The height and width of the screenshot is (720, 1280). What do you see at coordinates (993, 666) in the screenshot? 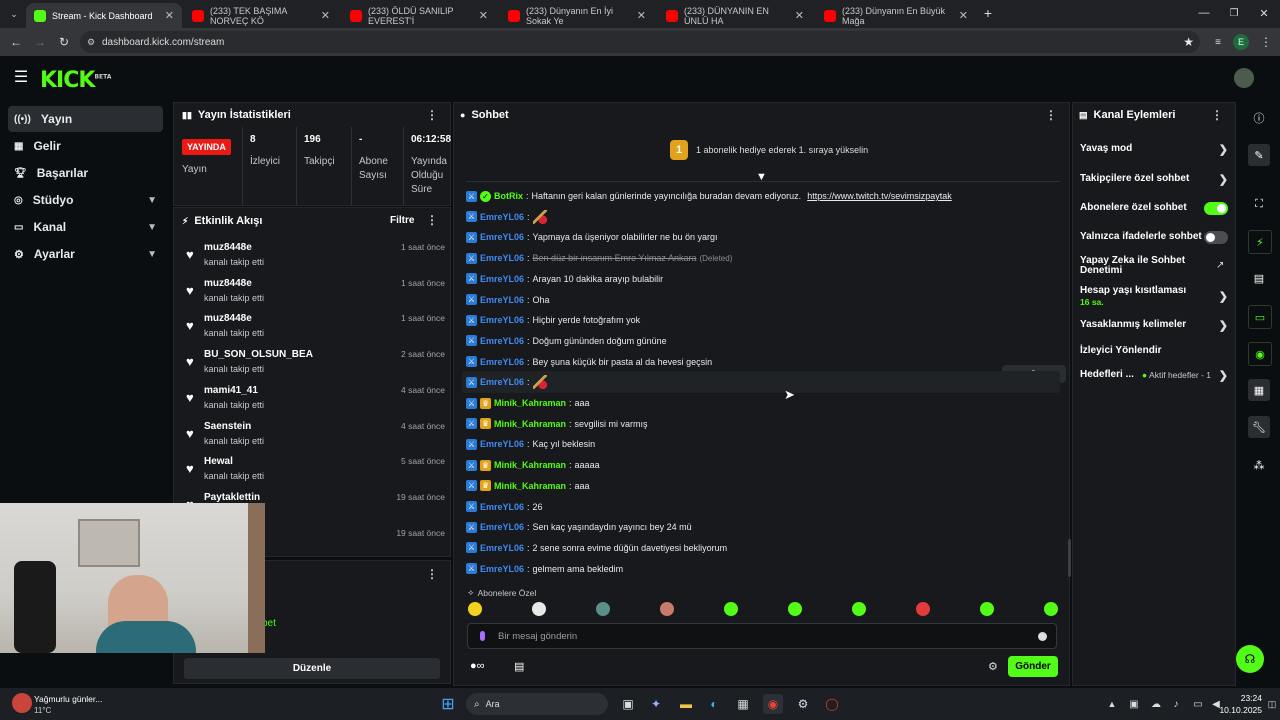
I see `chat-settings-icon: ⚙` at bounding box center [993, 666].